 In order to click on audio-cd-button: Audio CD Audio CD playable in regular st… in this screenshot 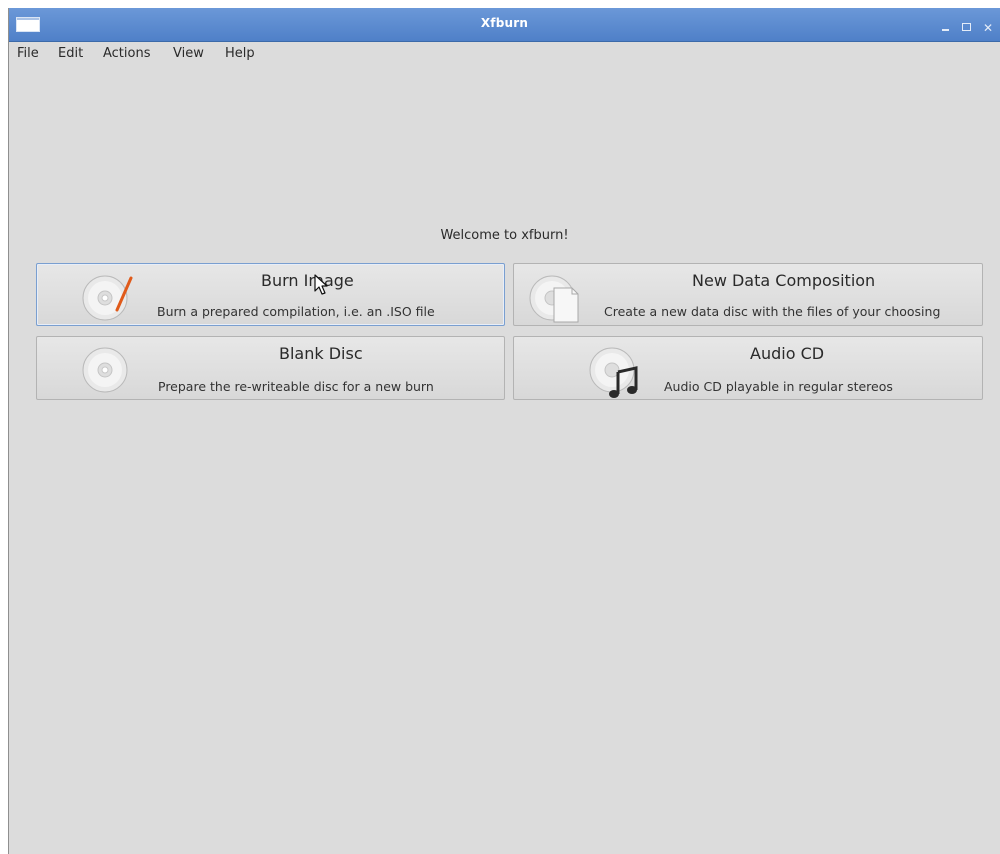, I will do `click(748, 368)`.